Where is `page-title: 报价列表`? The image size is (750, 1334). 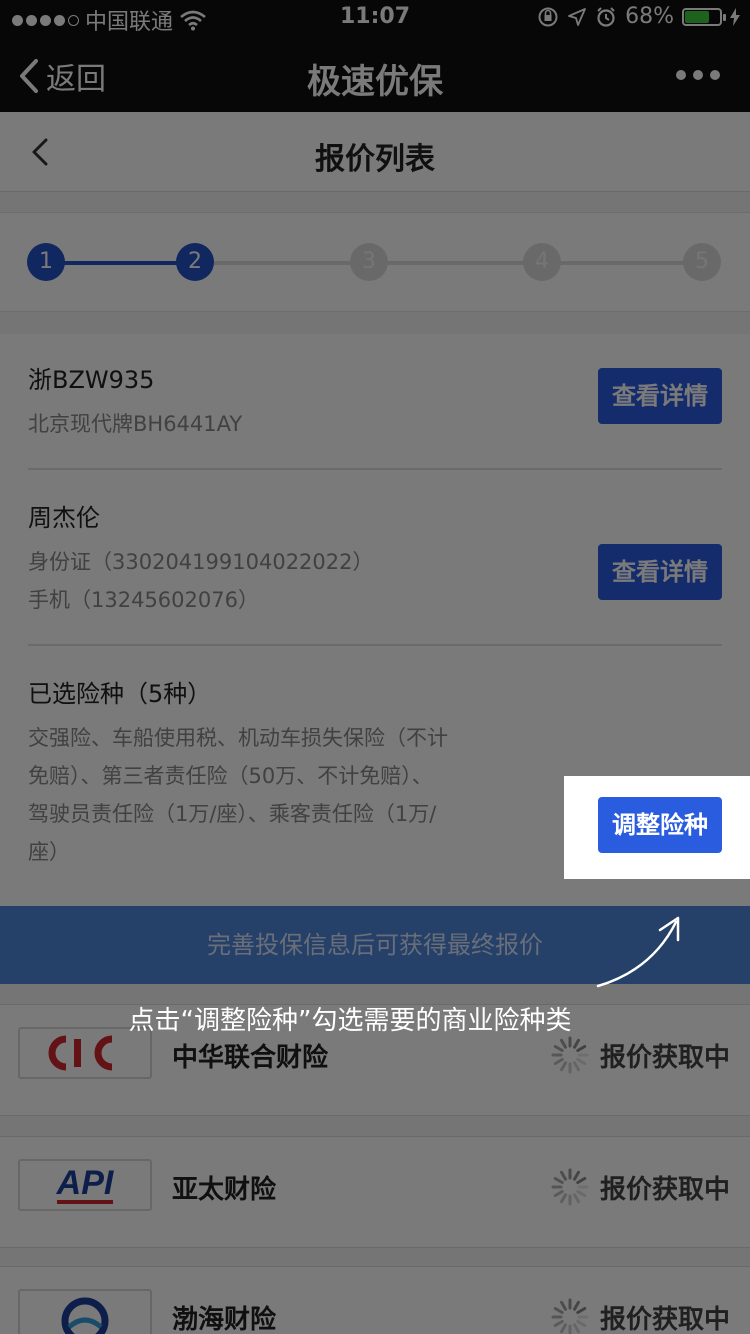
page-title: 报价列表 is located at coordinates (375, 159).